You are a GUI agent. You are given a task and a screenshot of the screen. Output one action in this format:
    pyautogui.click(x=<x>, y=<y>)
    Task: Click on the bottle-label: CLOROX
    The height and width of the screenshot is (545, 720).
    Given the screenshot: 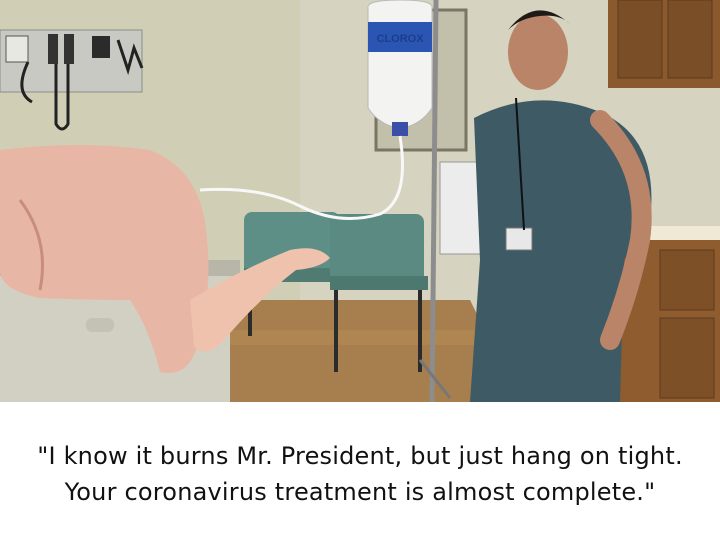 What is the action you would take?
    pyautogui.click(x=400, y=39)
    